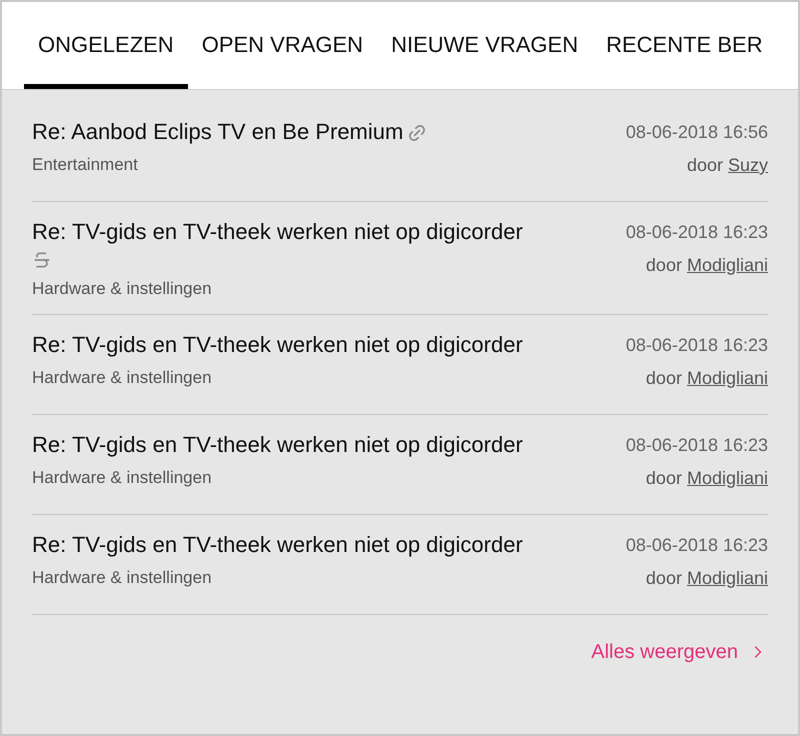 The width and height of the screenshot is (800, 736). Describe the element at coordinates (684, 45) in the screenshot. I see `tab: RECENTE BER` at that location.